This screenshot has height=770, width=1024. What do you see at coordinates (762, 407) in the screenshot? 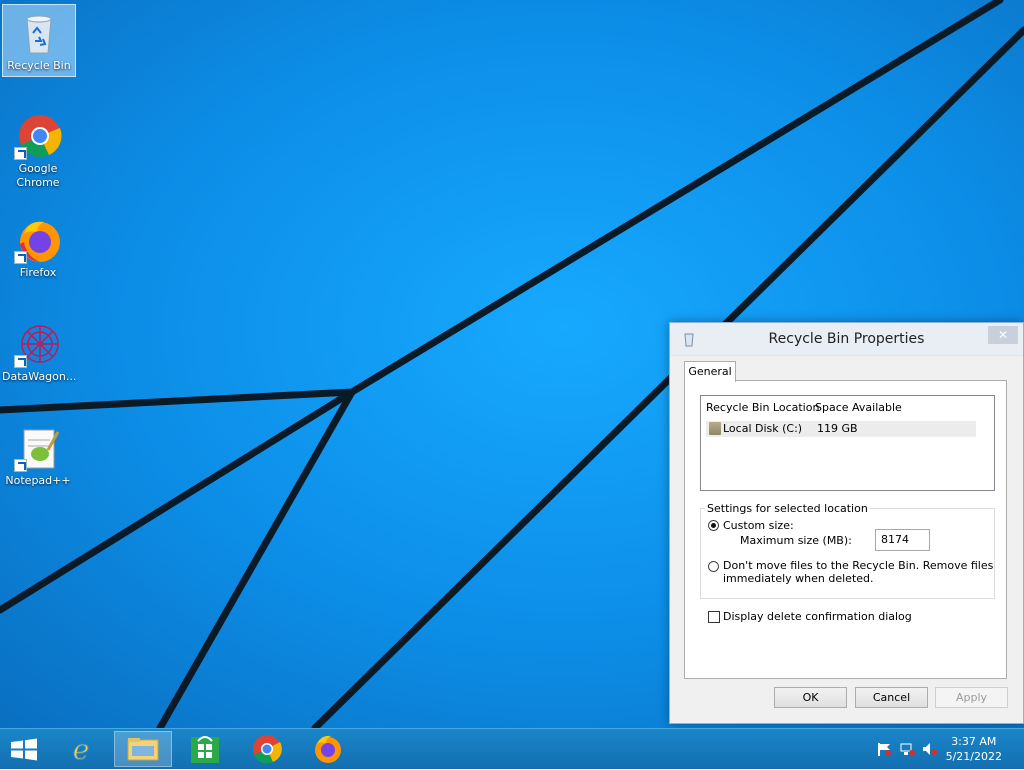
I see `column-header-location: Recycle Bin Location` at bounding box center [762, 407].